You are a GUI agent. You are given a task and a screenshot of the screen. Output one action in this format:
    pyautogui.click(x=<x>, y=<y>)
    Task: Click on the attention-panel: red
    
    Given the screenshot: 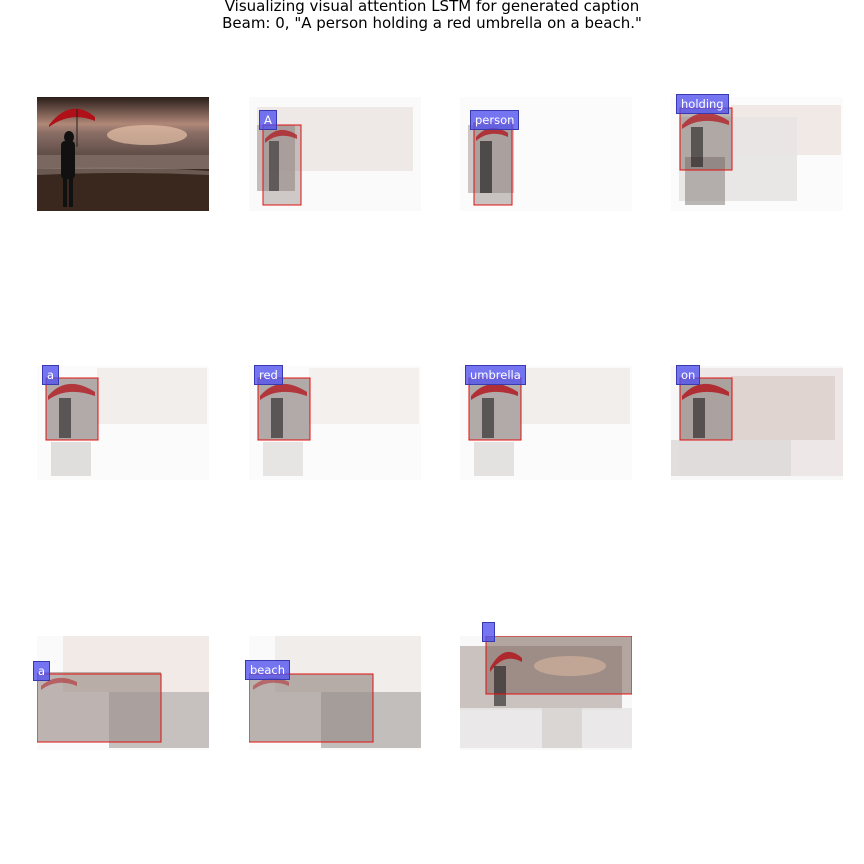 What is the action you would take?
    pyautogui.click(x=335, y=422)
    